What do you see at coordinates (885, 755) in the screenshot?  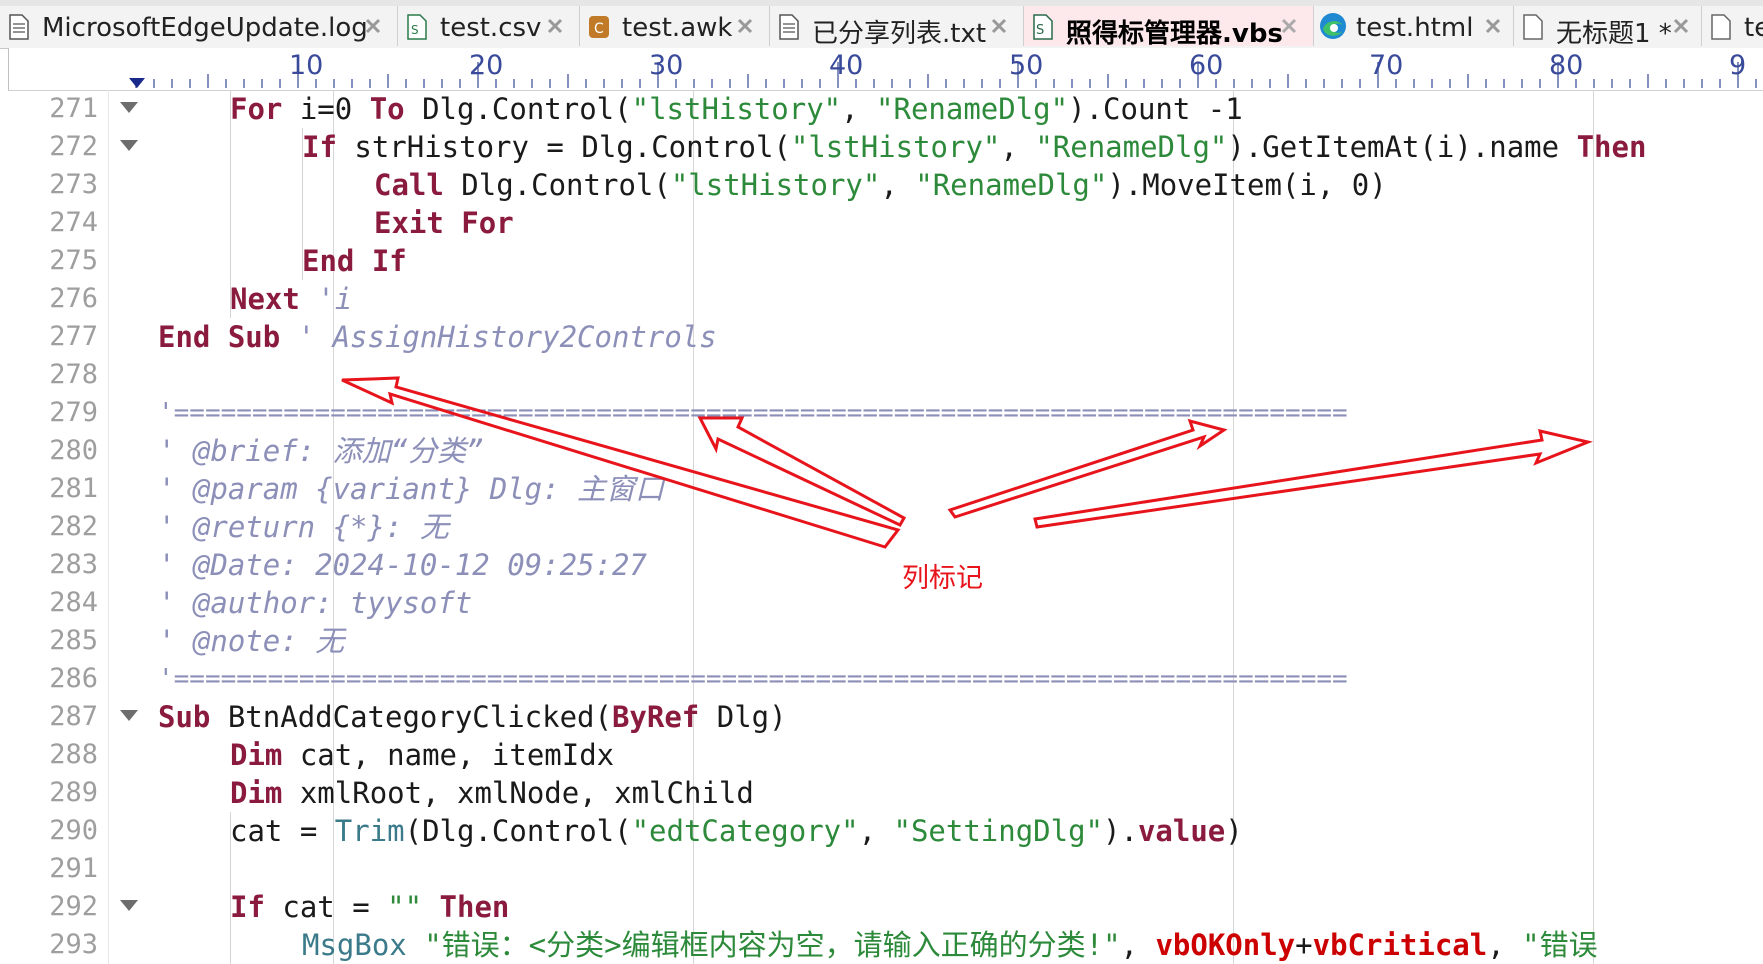 I see `code-line-288: 288 Dim cat, name, itemIdx` at bounding box center [885, 755].